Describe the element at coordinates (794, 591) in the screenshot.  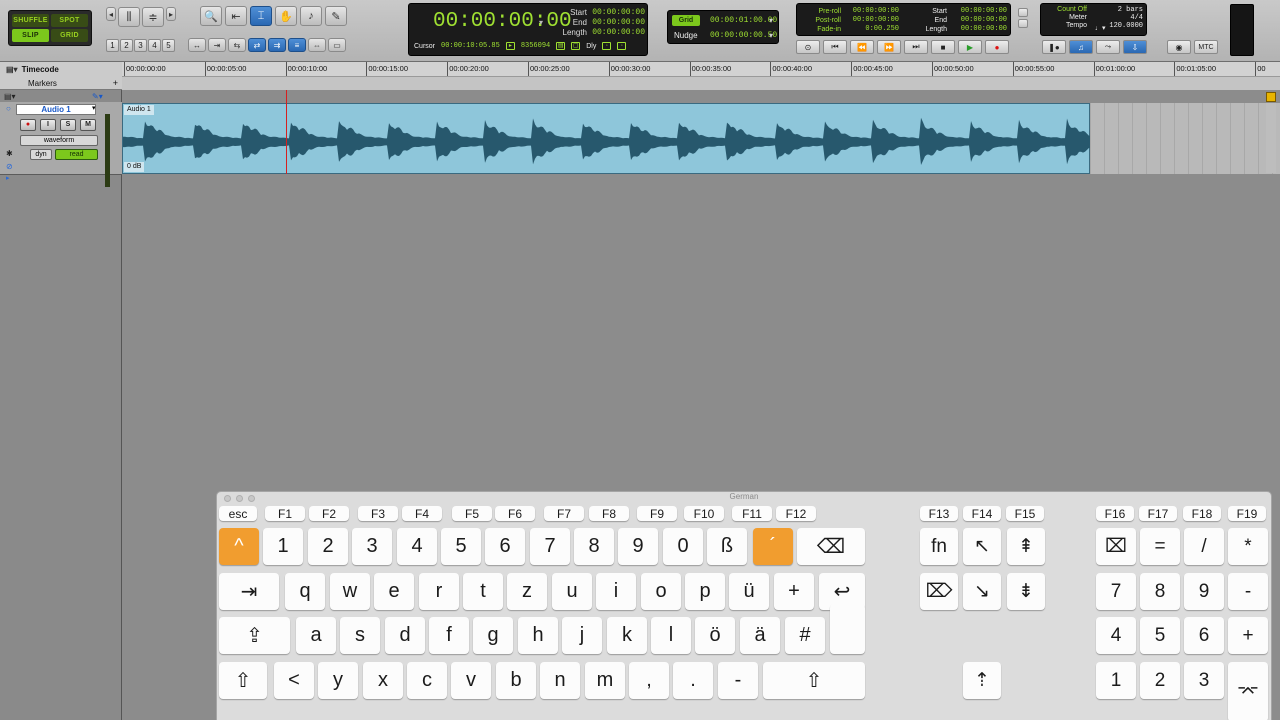
I see `keyboard-key: +` at that location.